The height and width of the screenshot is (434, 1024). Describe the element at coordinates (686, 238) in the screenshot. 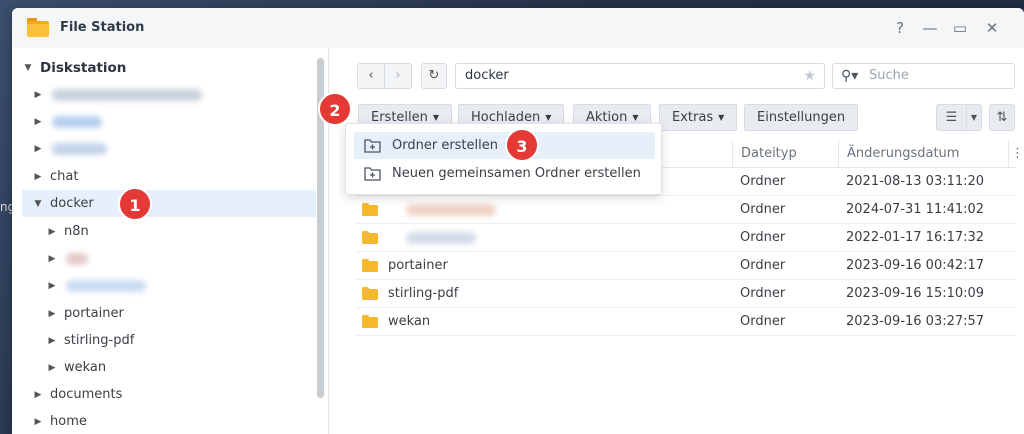

I see `table-row: Ordner 2022-01-17 16:17:32` at that location.